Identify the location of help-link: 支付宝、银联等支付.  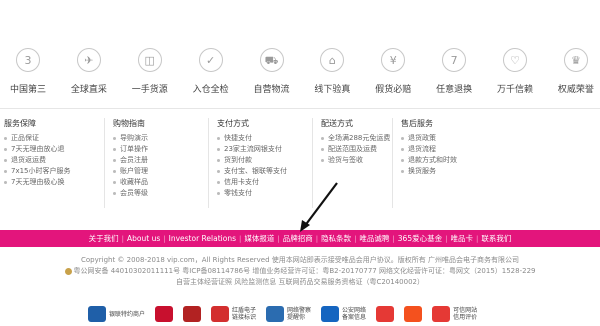
(252, 171).